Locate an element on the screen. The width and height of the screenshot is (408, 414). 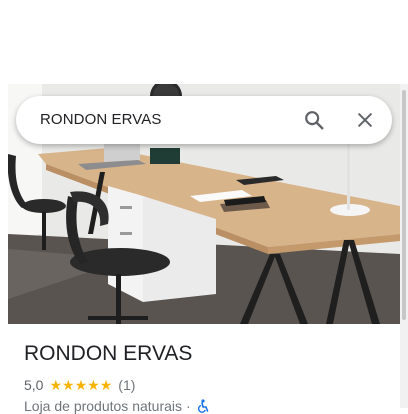
place-category: Loja de produtos naturais is located at coordinates (103, 406).